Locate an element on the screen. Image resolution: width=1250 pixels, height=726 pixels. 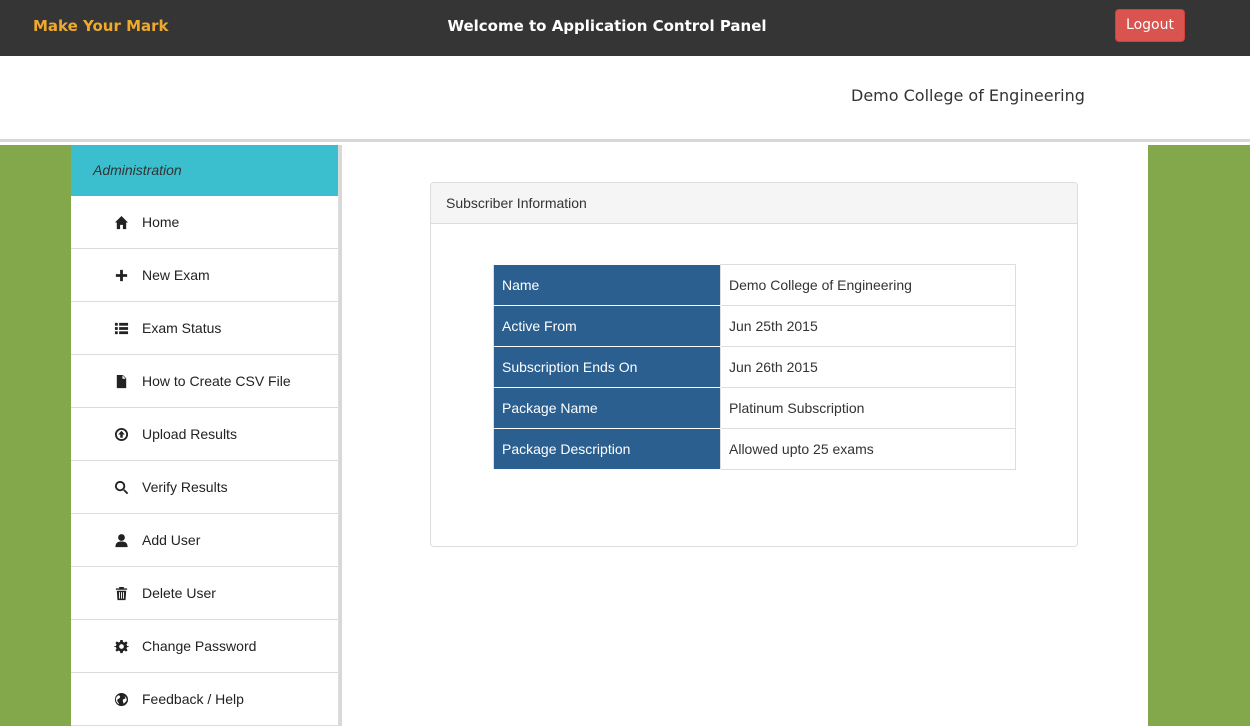
background-left is located at coordinates (35, 435).